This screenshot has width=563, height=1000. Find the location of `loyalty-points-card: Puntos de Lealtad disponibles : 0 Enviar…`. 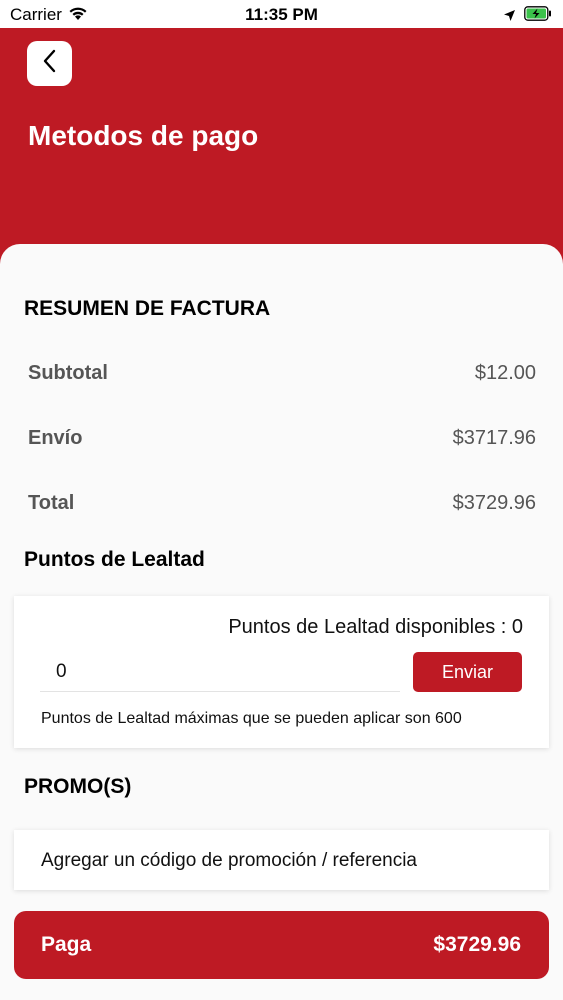

loyalty-points-card: Puntos de Lealtad disponibles : 0 Enviar… is located at coordinates (281, 672).